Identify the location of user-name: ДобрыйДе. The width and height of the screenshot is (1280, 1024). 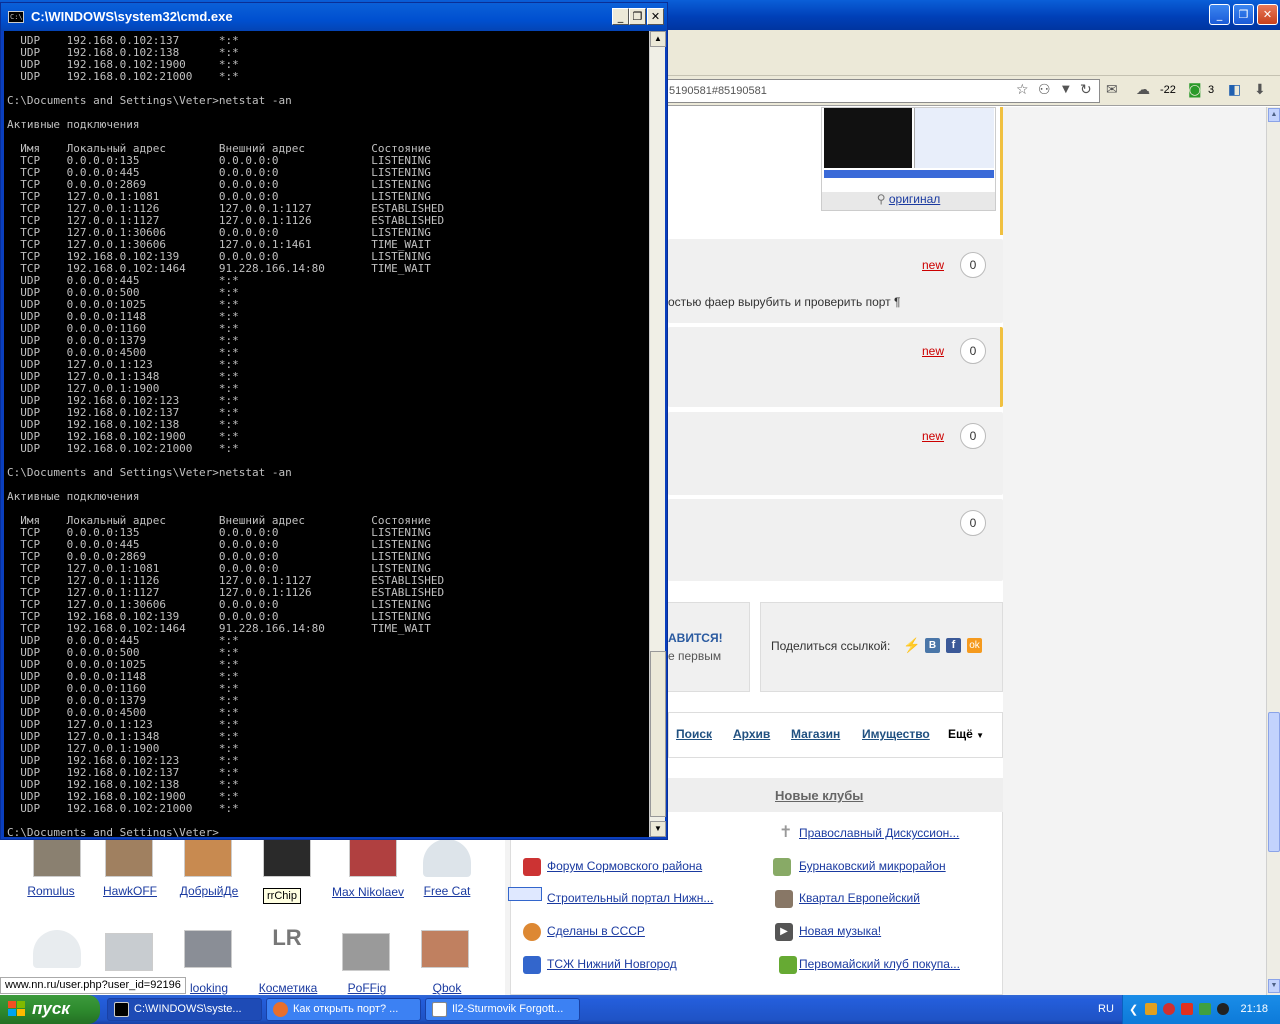
(209, 891).